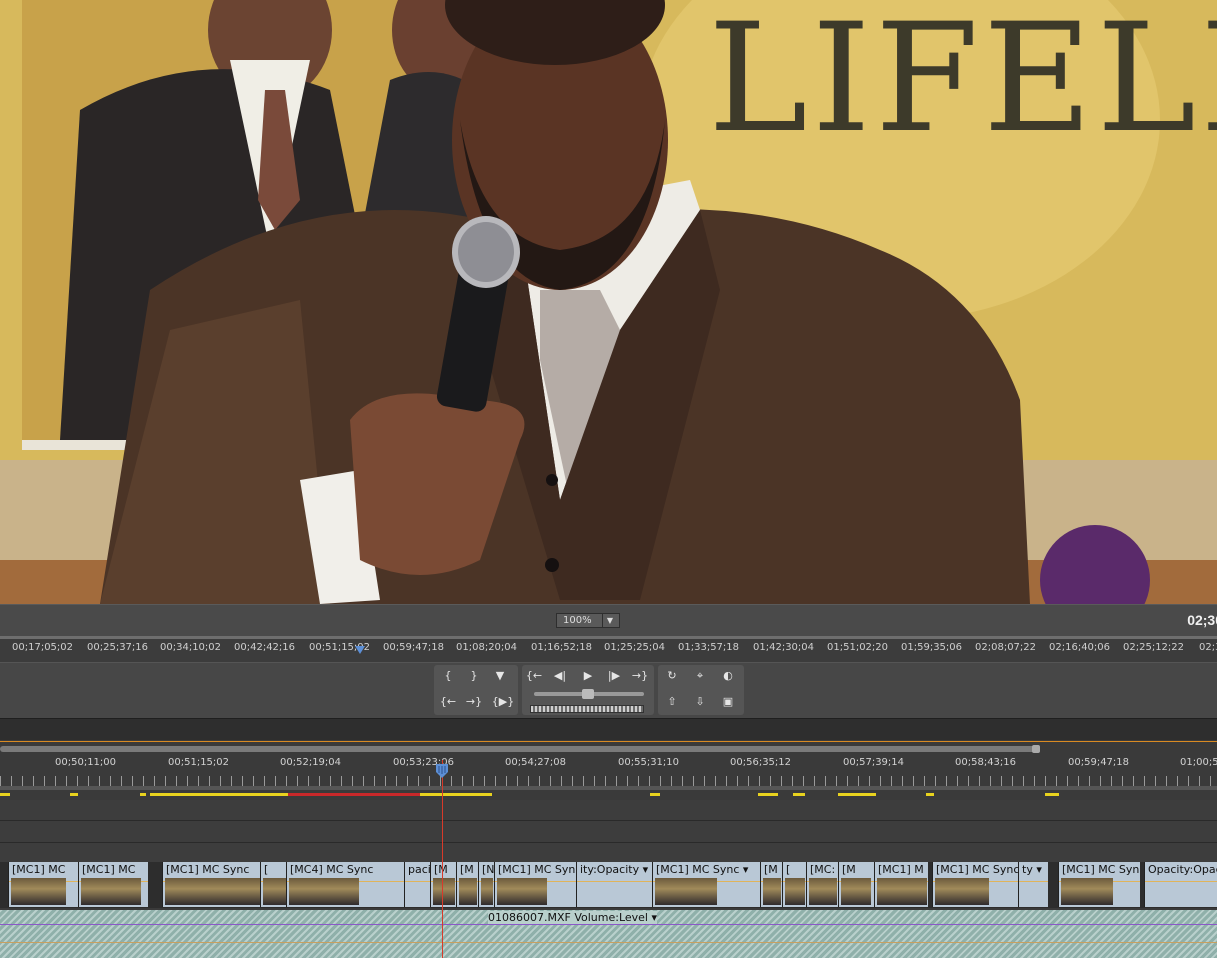 The image size is (1217, 958). What do you see at coordinates (728, 702) in the screenshot?
I see `export-frame-button: ▣` at bounding box center [728, 702].